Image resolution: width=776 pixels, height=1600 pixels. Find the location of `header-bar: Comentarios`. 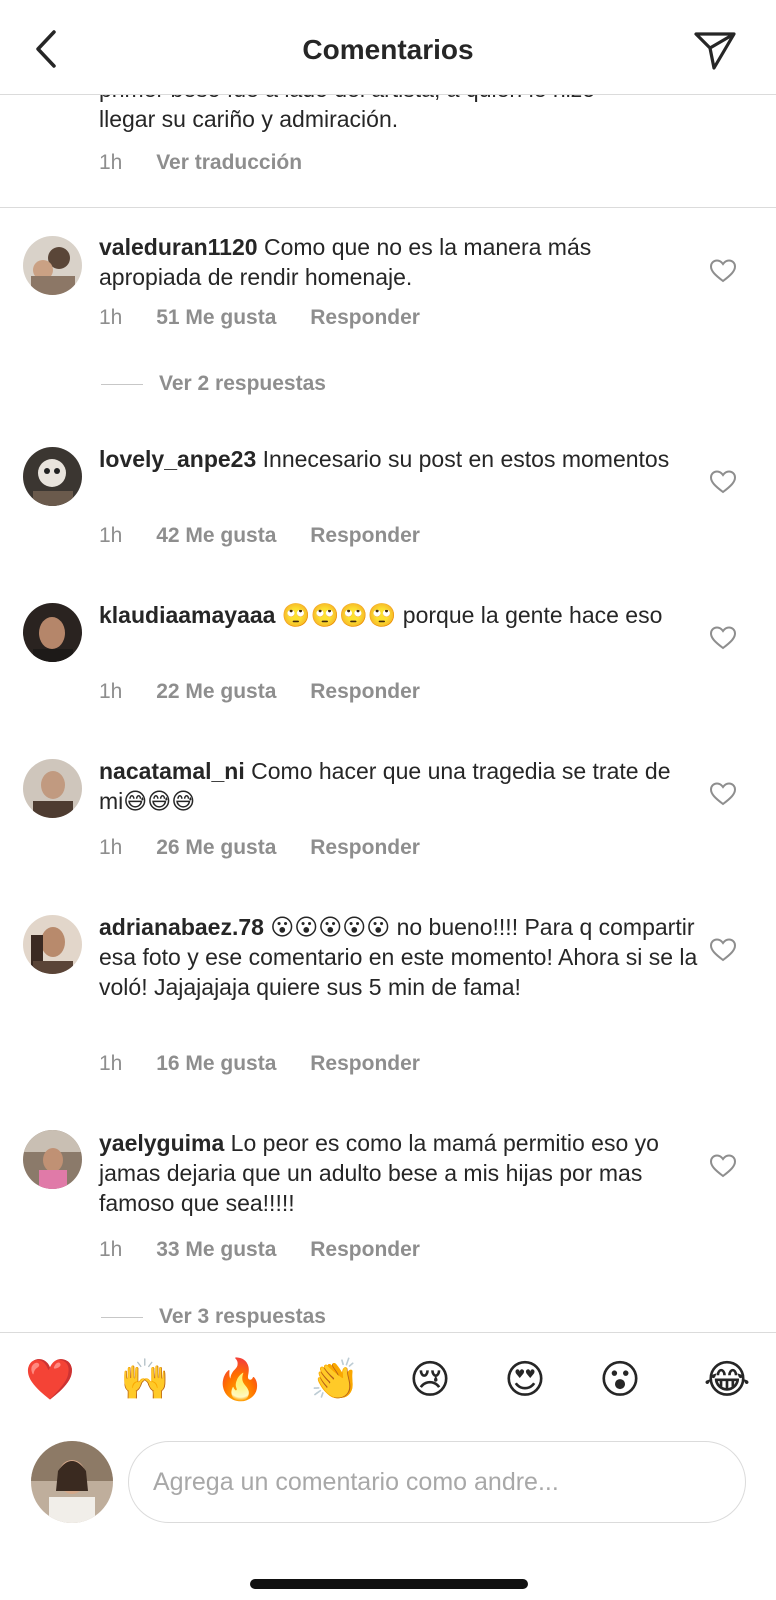

header-bar: Comentarios is located at coordinates (388, 47).